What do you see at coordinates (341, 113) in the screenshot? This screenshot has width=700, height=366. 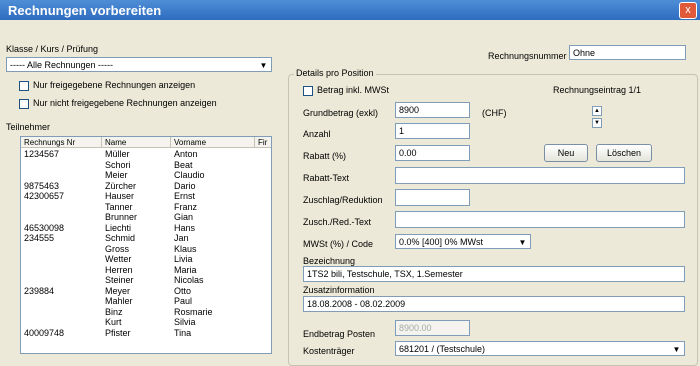 I see `grundbetrag-label: Grundbetrag (exkl)` at bounding box center [341, 113].